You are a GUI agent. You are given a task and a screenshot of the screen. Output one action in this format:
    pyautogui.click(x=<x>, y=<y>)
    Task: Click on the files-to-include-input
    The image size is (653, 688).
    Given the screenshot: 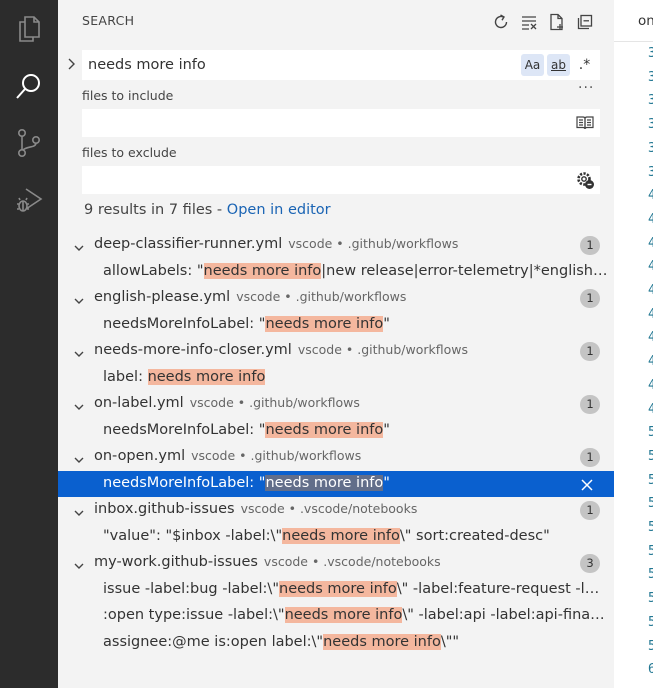 What is the action you would take?
    pyautogui.click(x=323, y=123)
    